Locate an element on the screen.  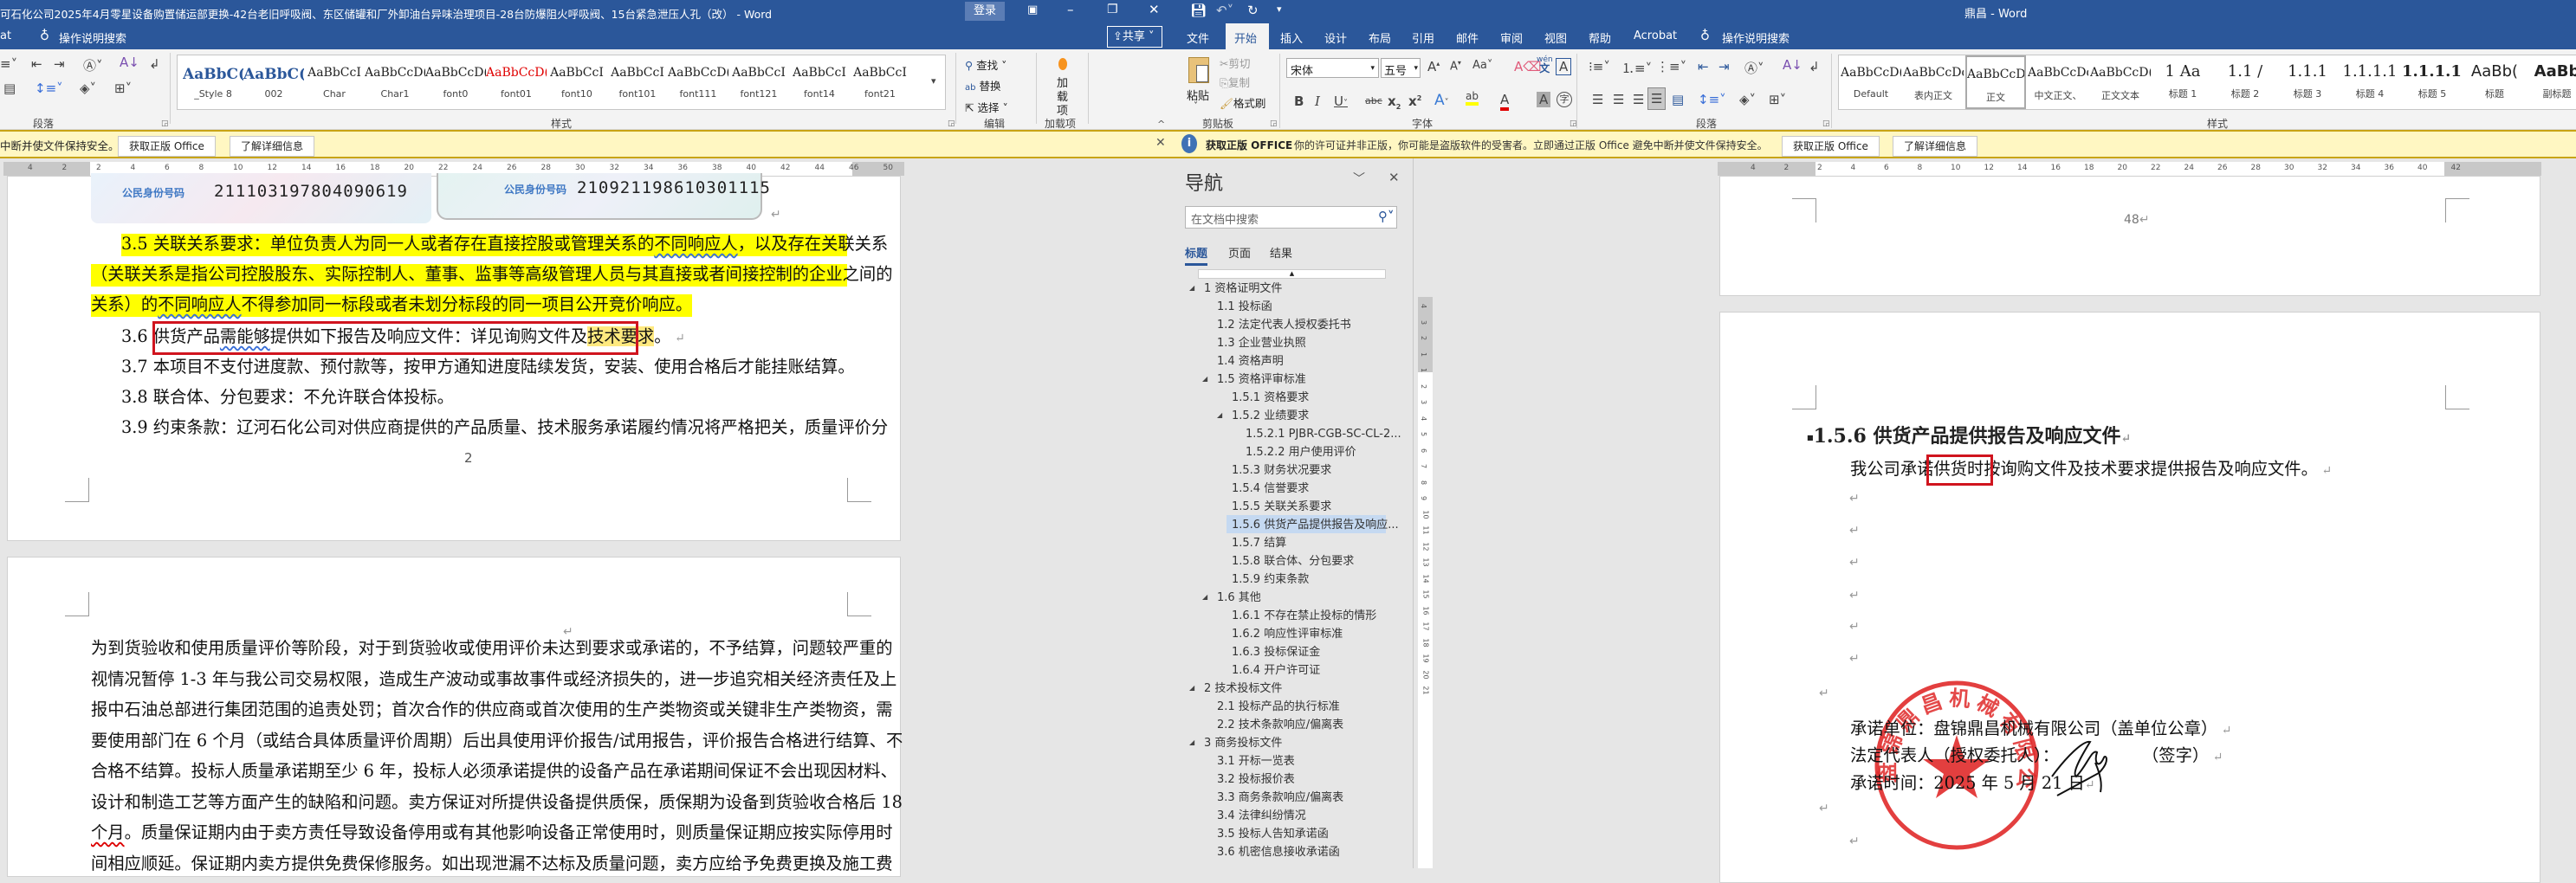
nav-heading-item: 2.1 投标产品的执行标准 is located at coordinates (1278, 707).